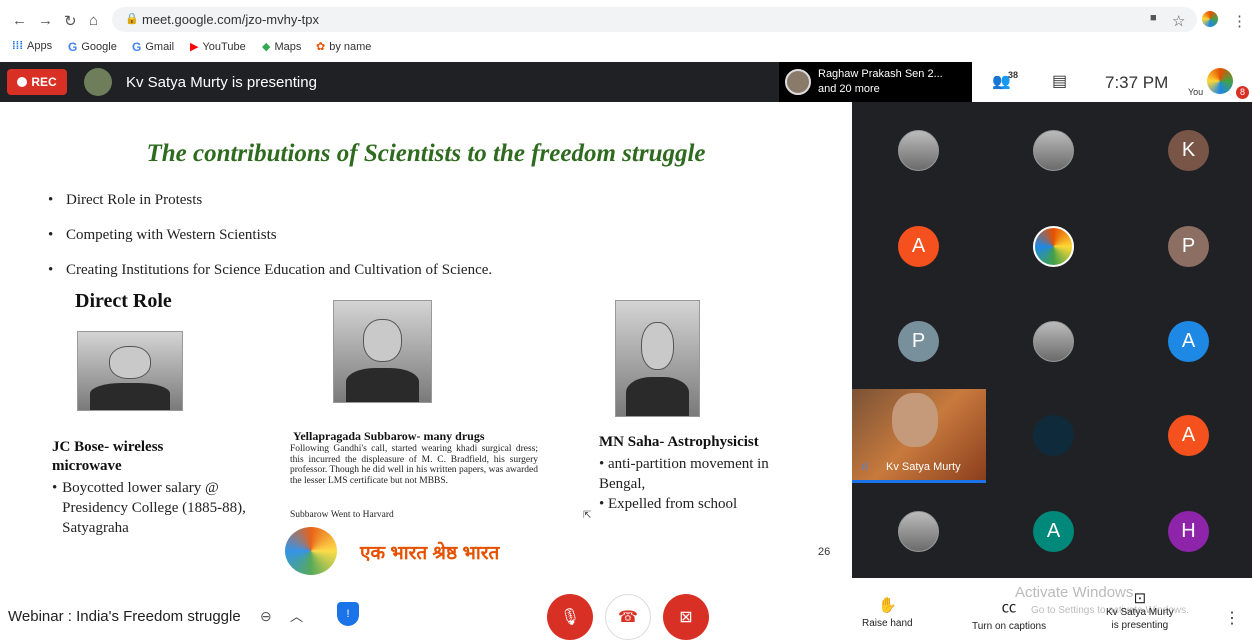 The width and height of the screenshot is (1252, 640). I want to click on meeting-details-icon: ⊖, so click(266, 616).